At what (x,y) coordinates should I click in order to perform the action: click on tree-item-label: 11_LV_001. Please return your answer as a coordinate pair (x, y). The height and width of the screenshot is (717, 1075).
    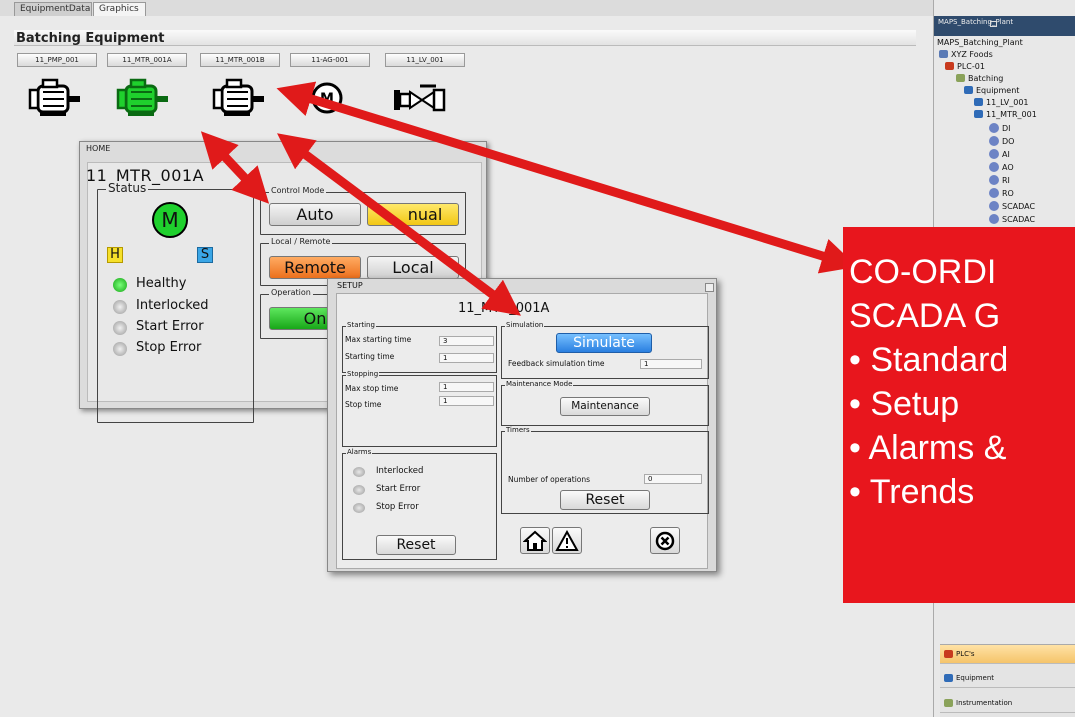
    Looking at the image, I should click on (1007, 102).